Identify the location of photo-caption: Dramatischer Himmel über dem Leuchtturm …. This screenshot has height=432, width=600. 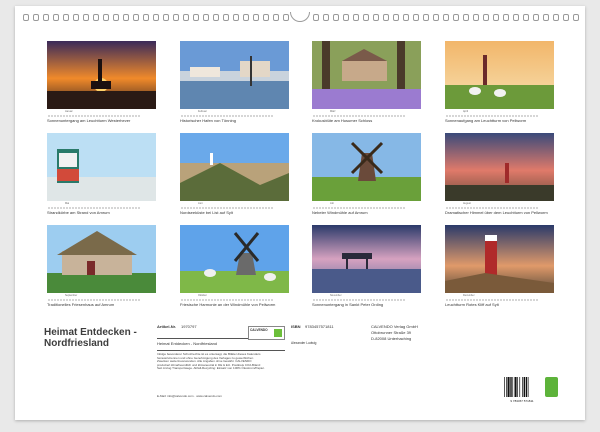
(496, 212).